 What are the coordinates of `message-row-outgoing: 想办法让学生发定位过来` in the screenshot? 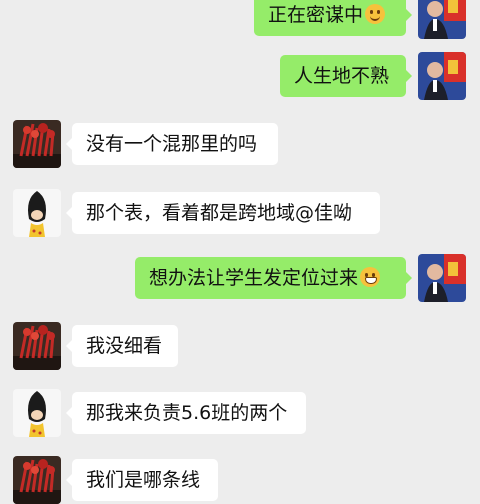 It's located at (240, 278).